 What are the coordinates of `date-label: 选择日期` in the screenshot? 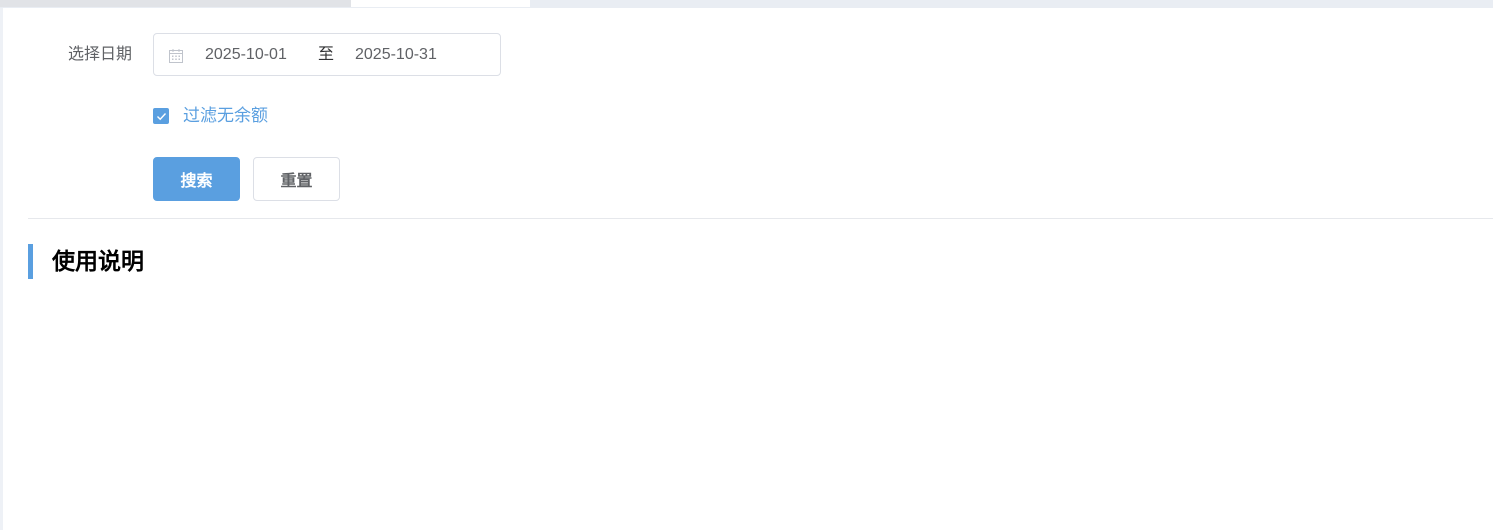 It's located at (100, 54).